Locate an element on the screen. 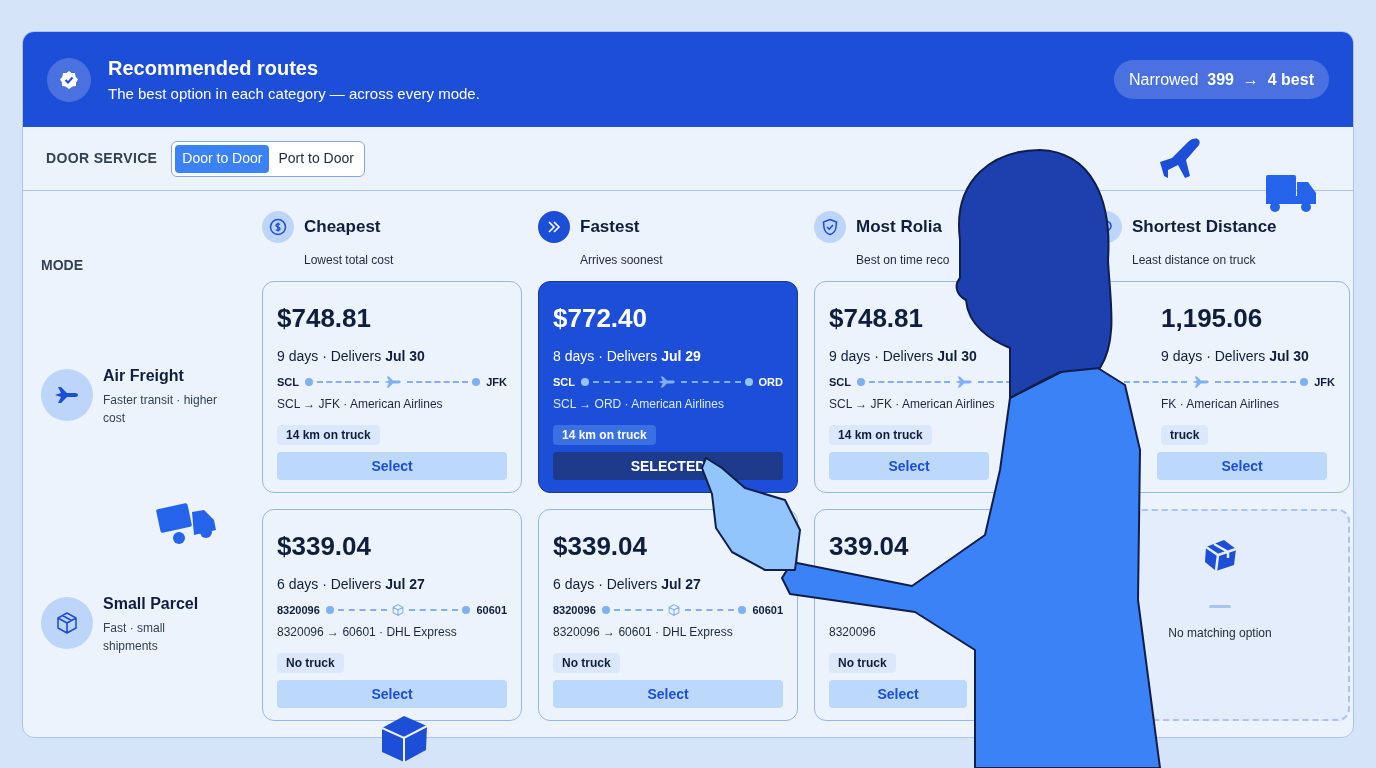 The height and width of the screenshot is (768, 1376). price: $772.40 is located at coordinates (600, 318).